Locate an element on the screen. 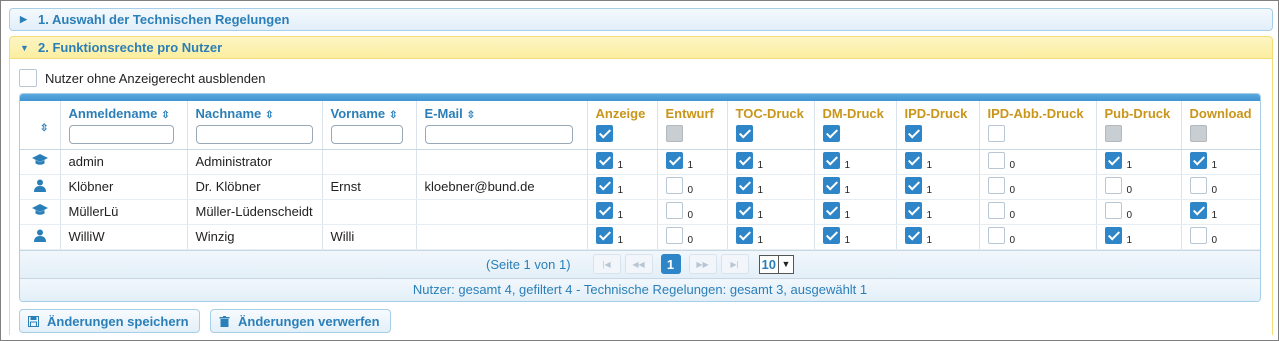  permission-column-header: IPD-Druck is located at coordinates (938, 125).